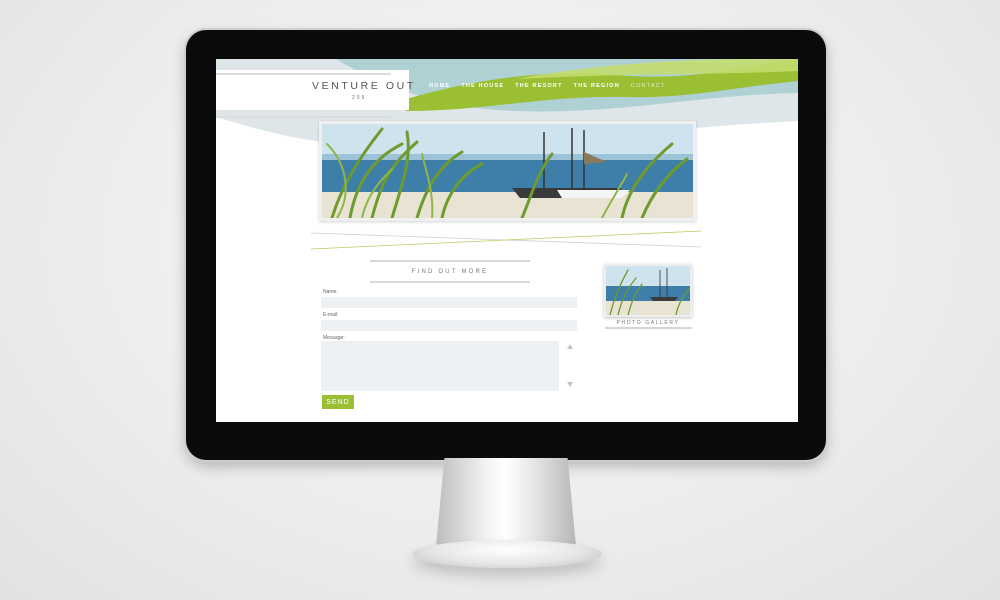  What do you see at coordinates (331, 315) in the screenshot?
I see `email-label: E-mail:` at bounding box center [331, 315].